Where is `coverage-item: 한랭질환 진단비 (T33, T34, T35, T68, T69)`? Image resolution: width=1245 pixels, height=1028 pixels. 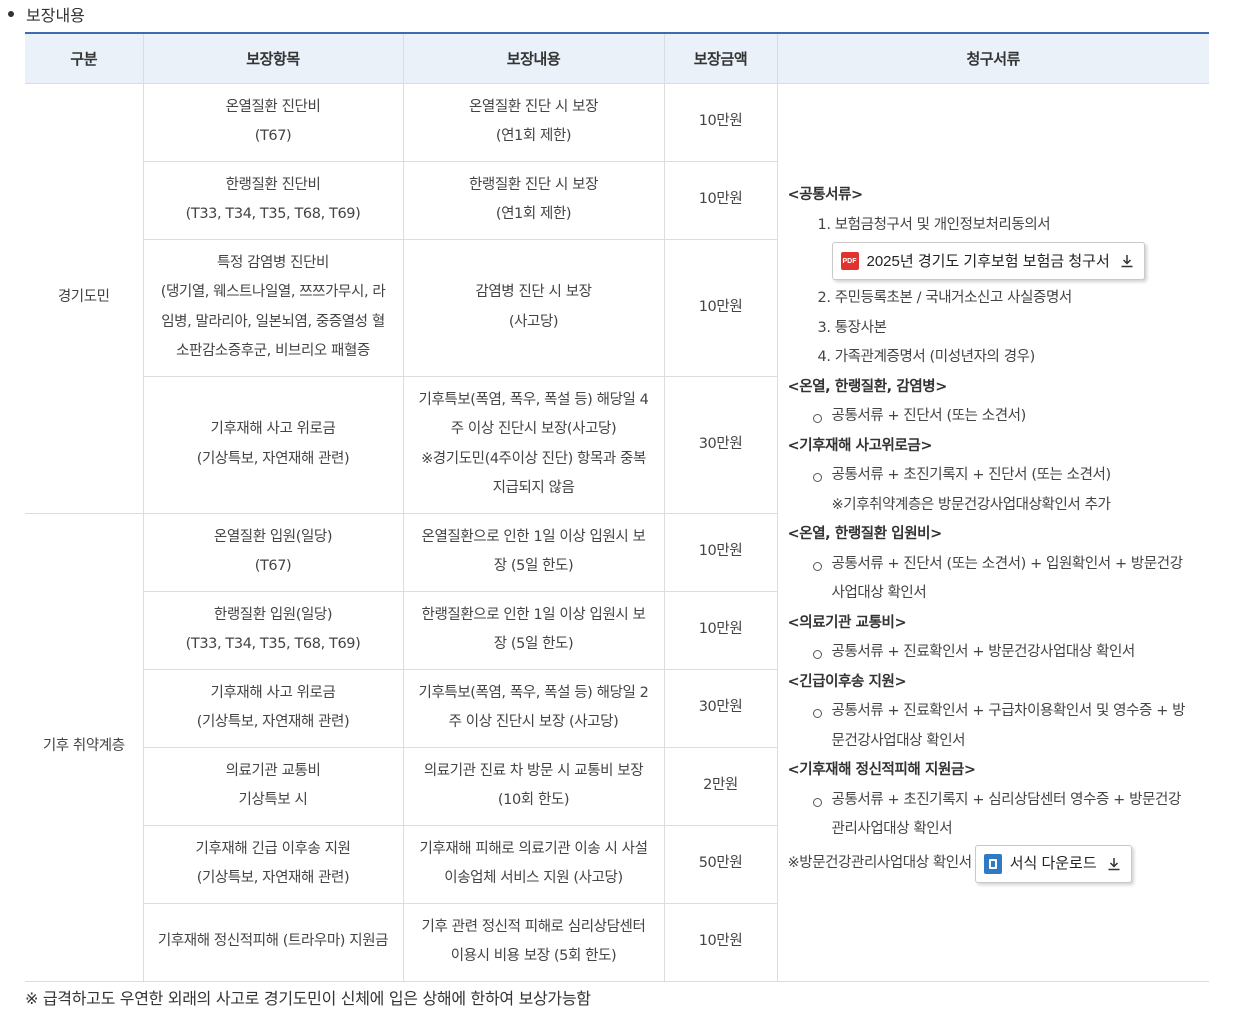 coverage-item: 한랭질환 진단비 (T33, T34, T35, T68, T69) is located at coordinates (272, 200).